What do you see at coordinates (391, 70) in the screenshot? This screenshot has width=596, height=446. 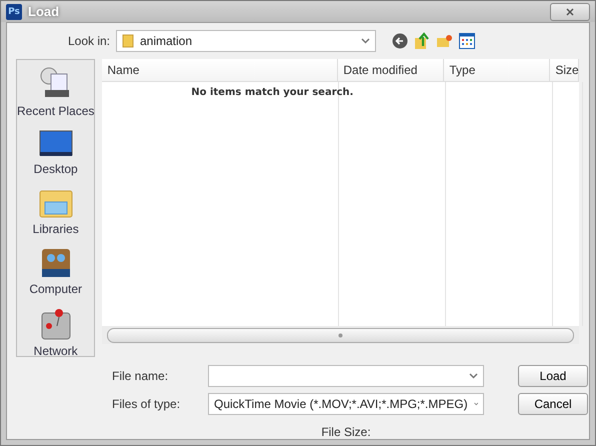 I see `column-header: Date modified` at bounding box center [391, 70].